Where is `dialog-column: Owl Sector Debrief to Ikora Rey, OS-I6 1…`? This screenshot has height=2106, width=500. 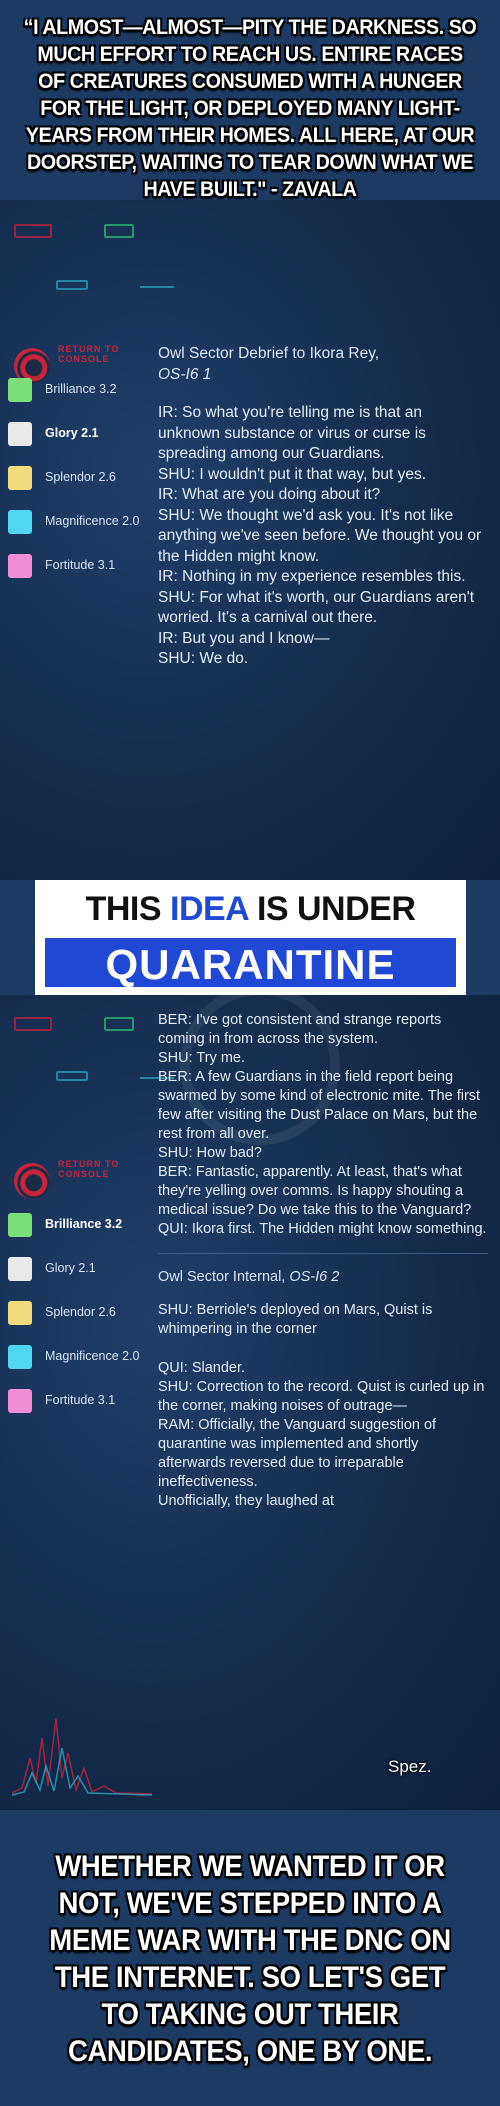 dialog-column: Owl Sector Debrief to Ikora Rey, OS-I6 1… is located at coordinates (323, 507).